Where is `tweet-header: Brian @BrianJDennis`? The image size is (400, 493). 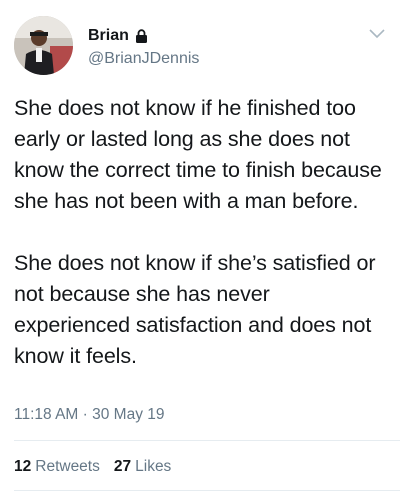 tweet-header: Brian @BrianJDennis is located at coordinates (200, 46).